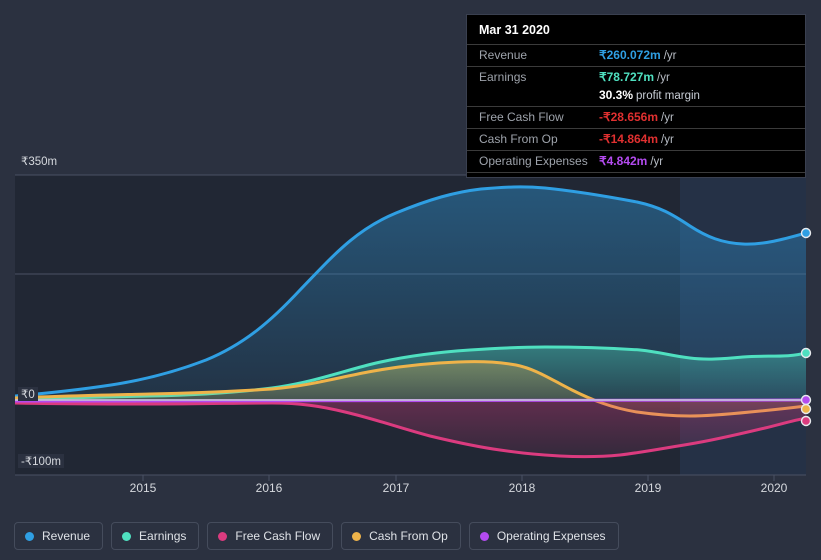 The width and height of the screenshot is (821, 560). What do you see at coordinates (670, 56) in the screenshot?
I see `tooltip-unit-revenue: /yr` at bounding box center [670, 56].